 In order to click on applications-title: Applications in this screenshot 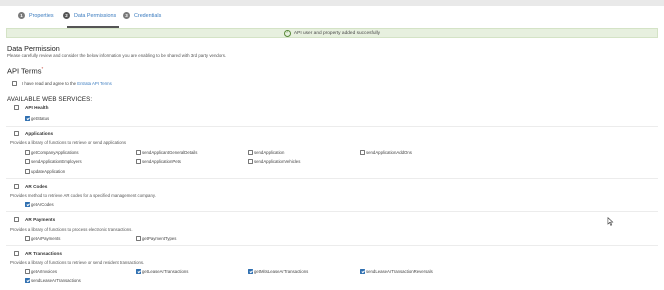, I will do `click(39, 133)`.